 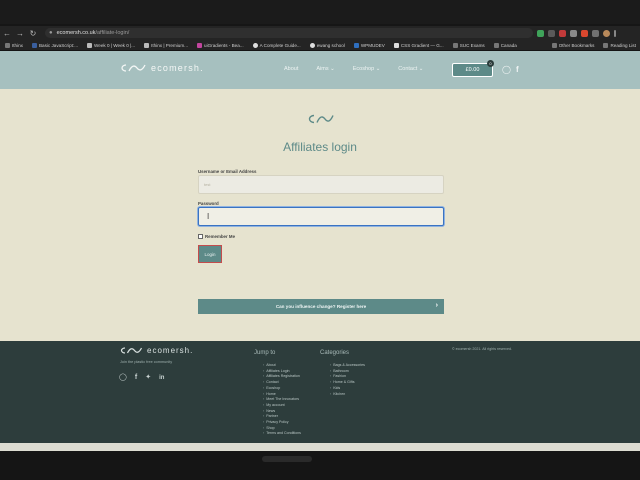 I want to click on bookmark: ewang school, so click(x=327, y=45).